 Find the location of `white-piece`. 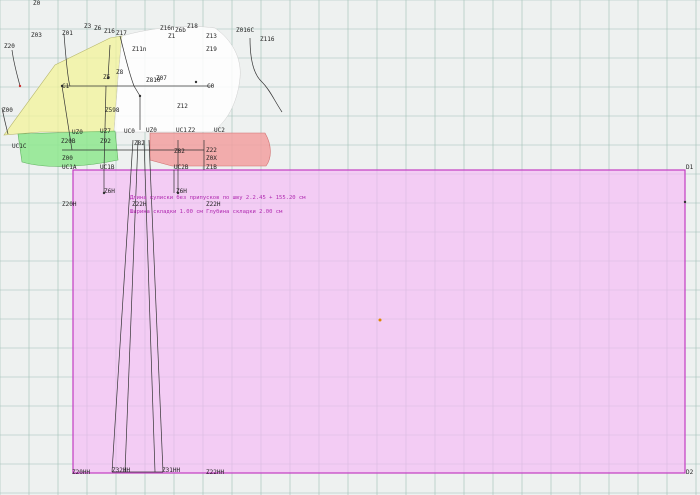

white-piece is located at coordinates (177, 79).